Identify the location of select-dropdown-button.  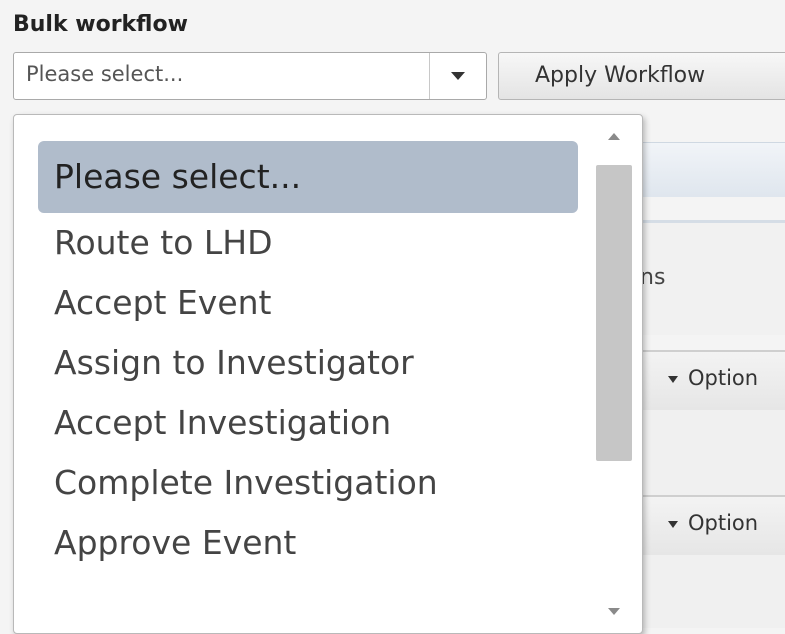
(457, 76).